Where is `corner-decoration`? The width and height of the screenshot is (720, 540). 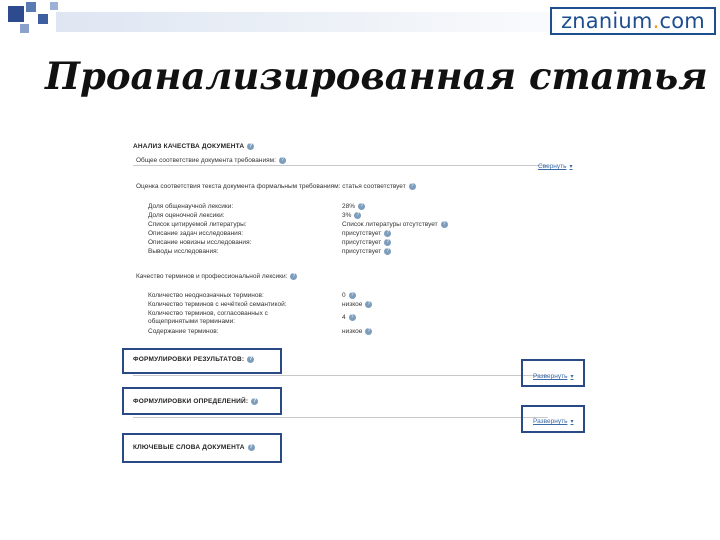
corner-decoration is located at coordinates (280, 20).